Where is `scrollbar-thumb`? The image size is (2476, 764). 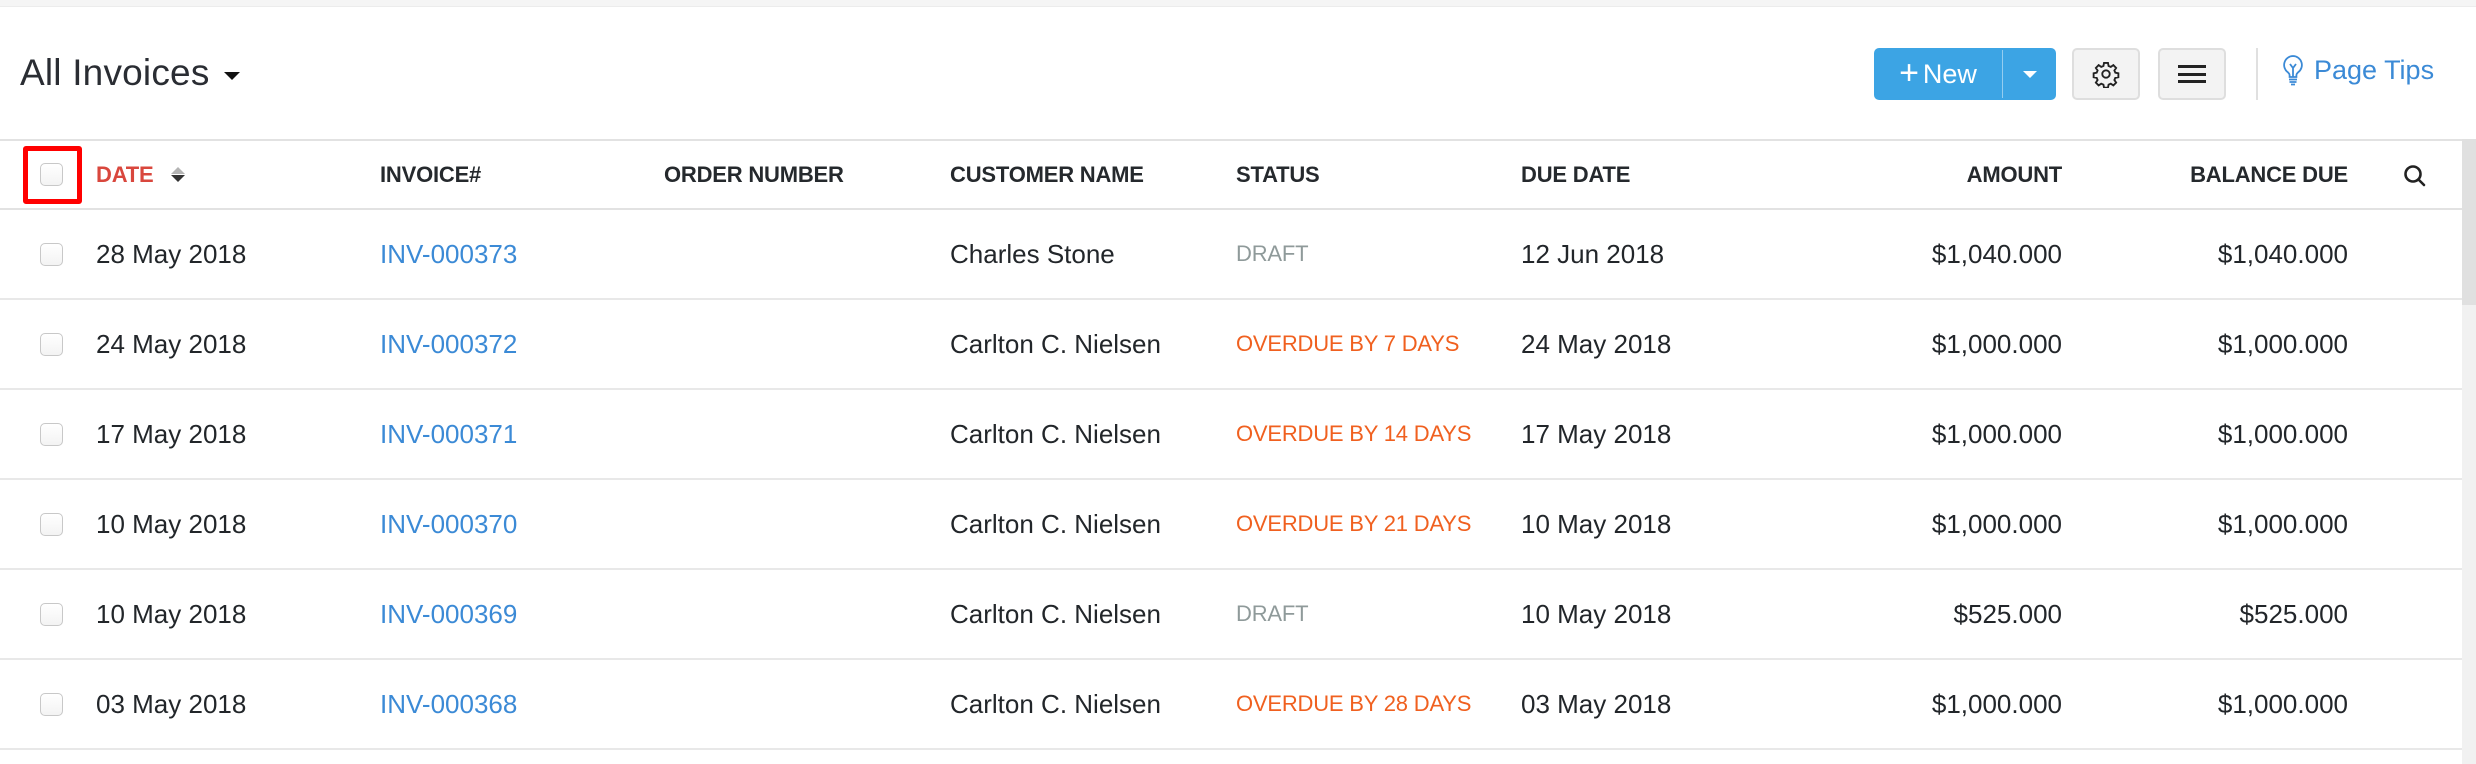
scrollbar-thumb is located at coordinates (2469, 222).